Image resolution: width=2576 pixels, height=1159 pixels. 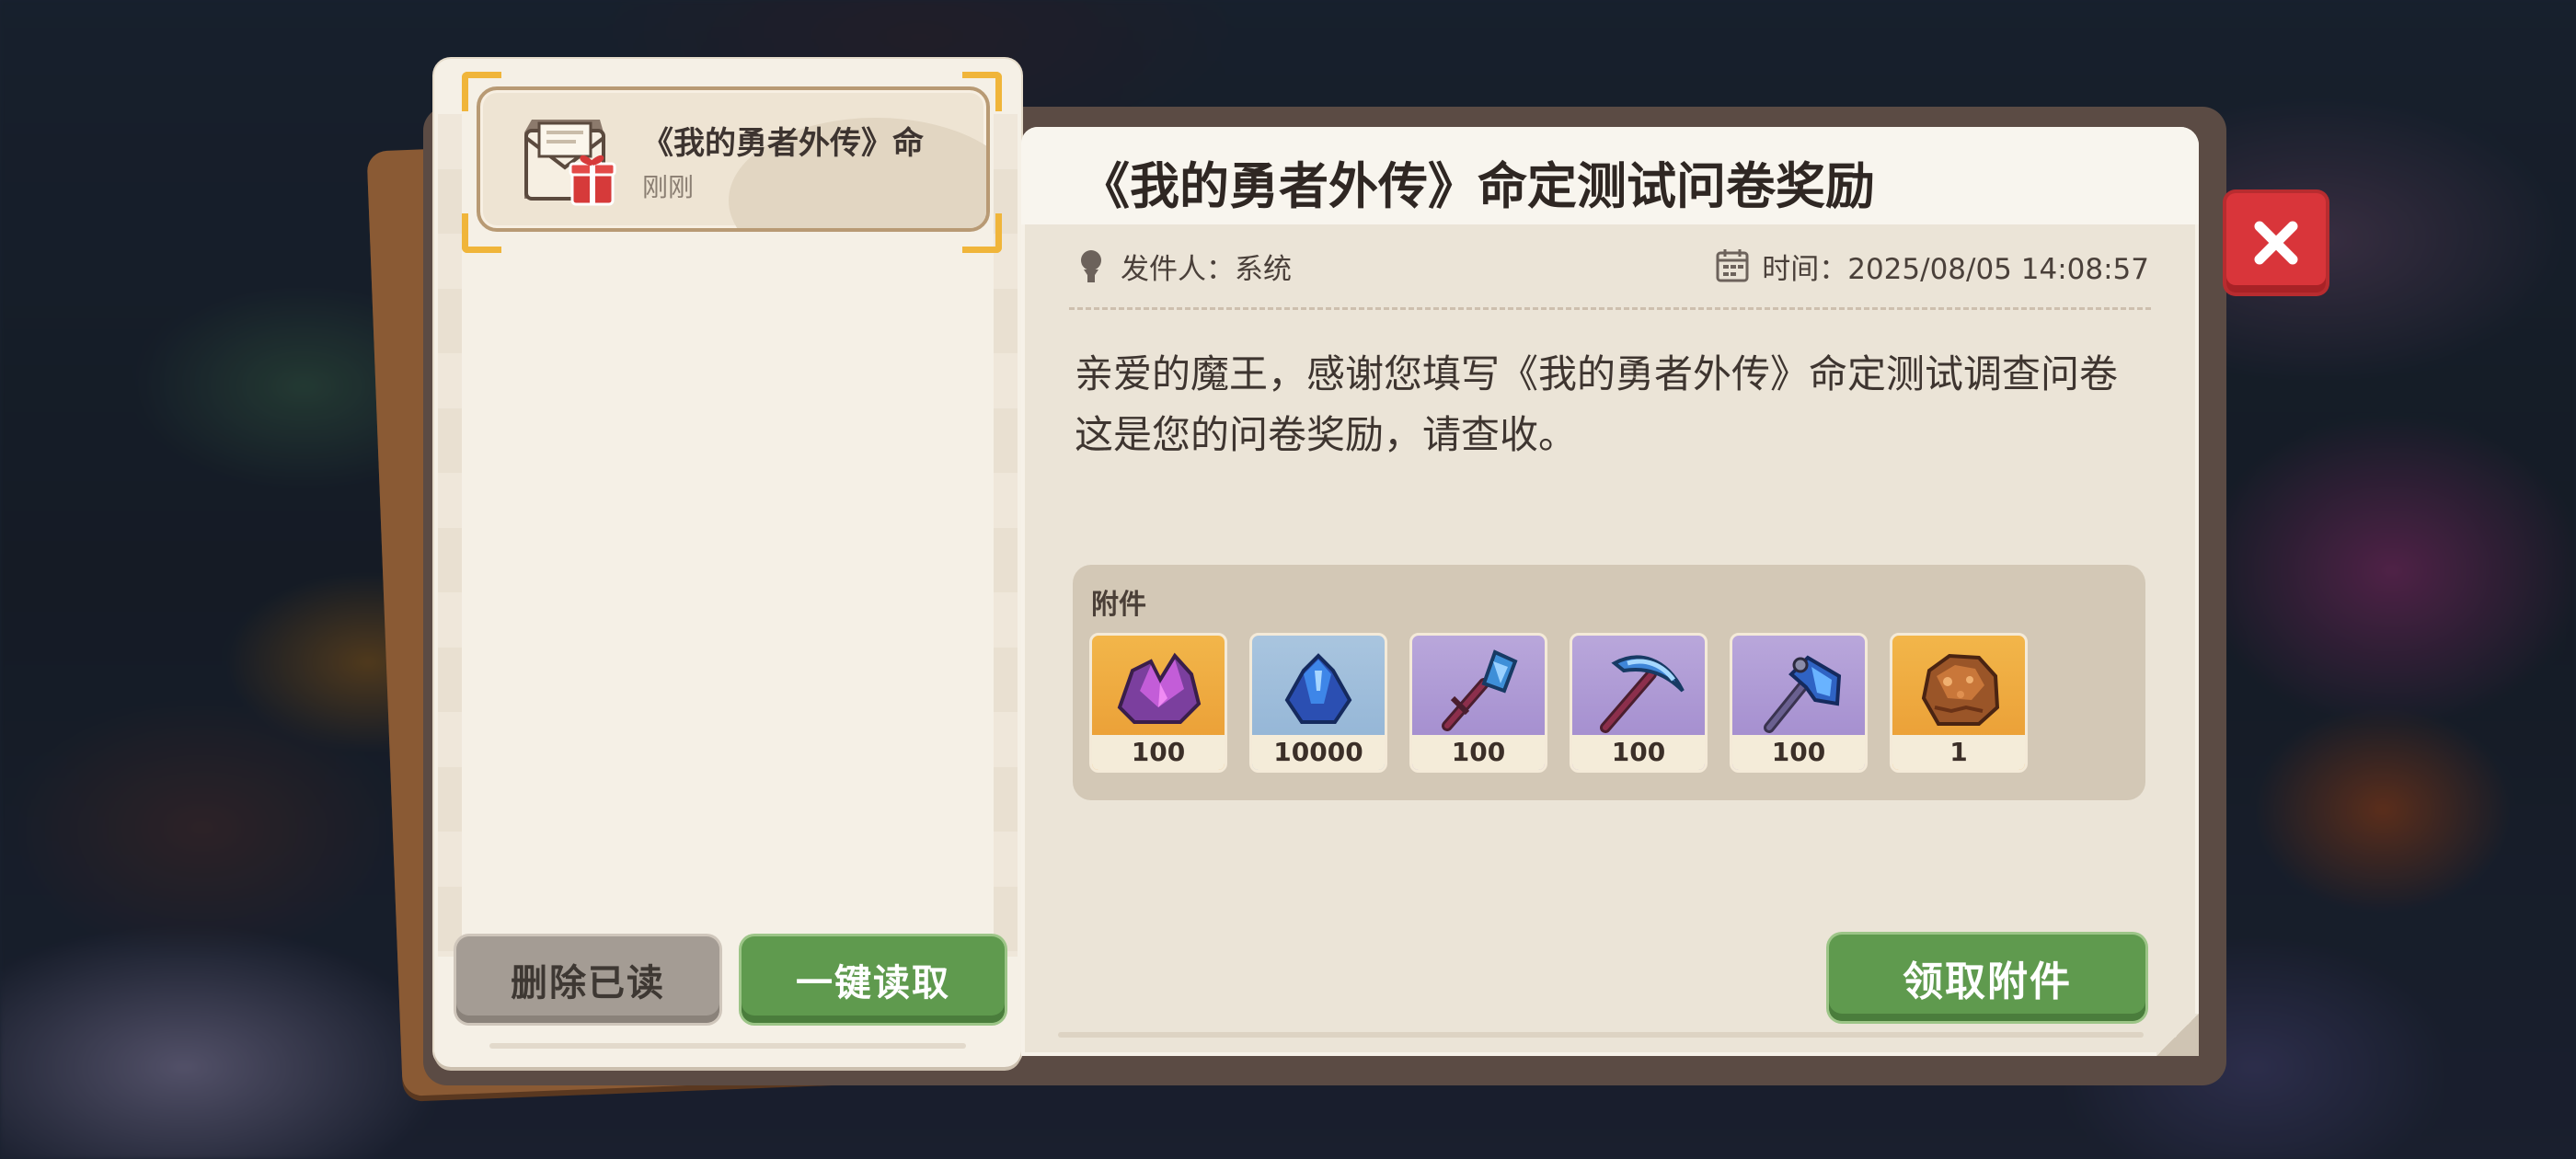 I want to click on purple-crystal-icon, so click(x=1159, y=688).